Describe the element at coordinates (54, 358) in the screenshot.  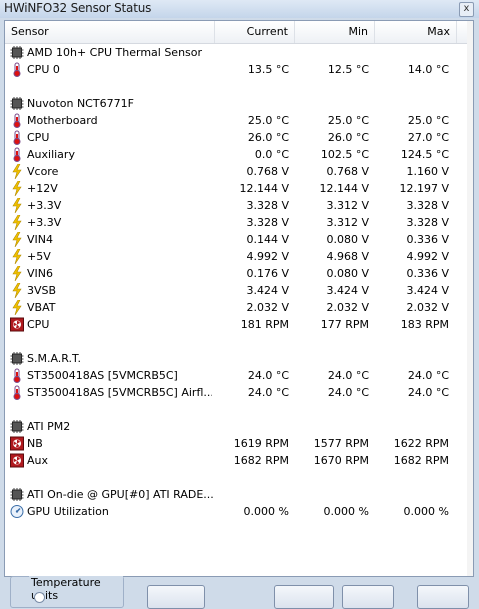
I see `sensor-group-name: S.M.A.R.T.` at that location.